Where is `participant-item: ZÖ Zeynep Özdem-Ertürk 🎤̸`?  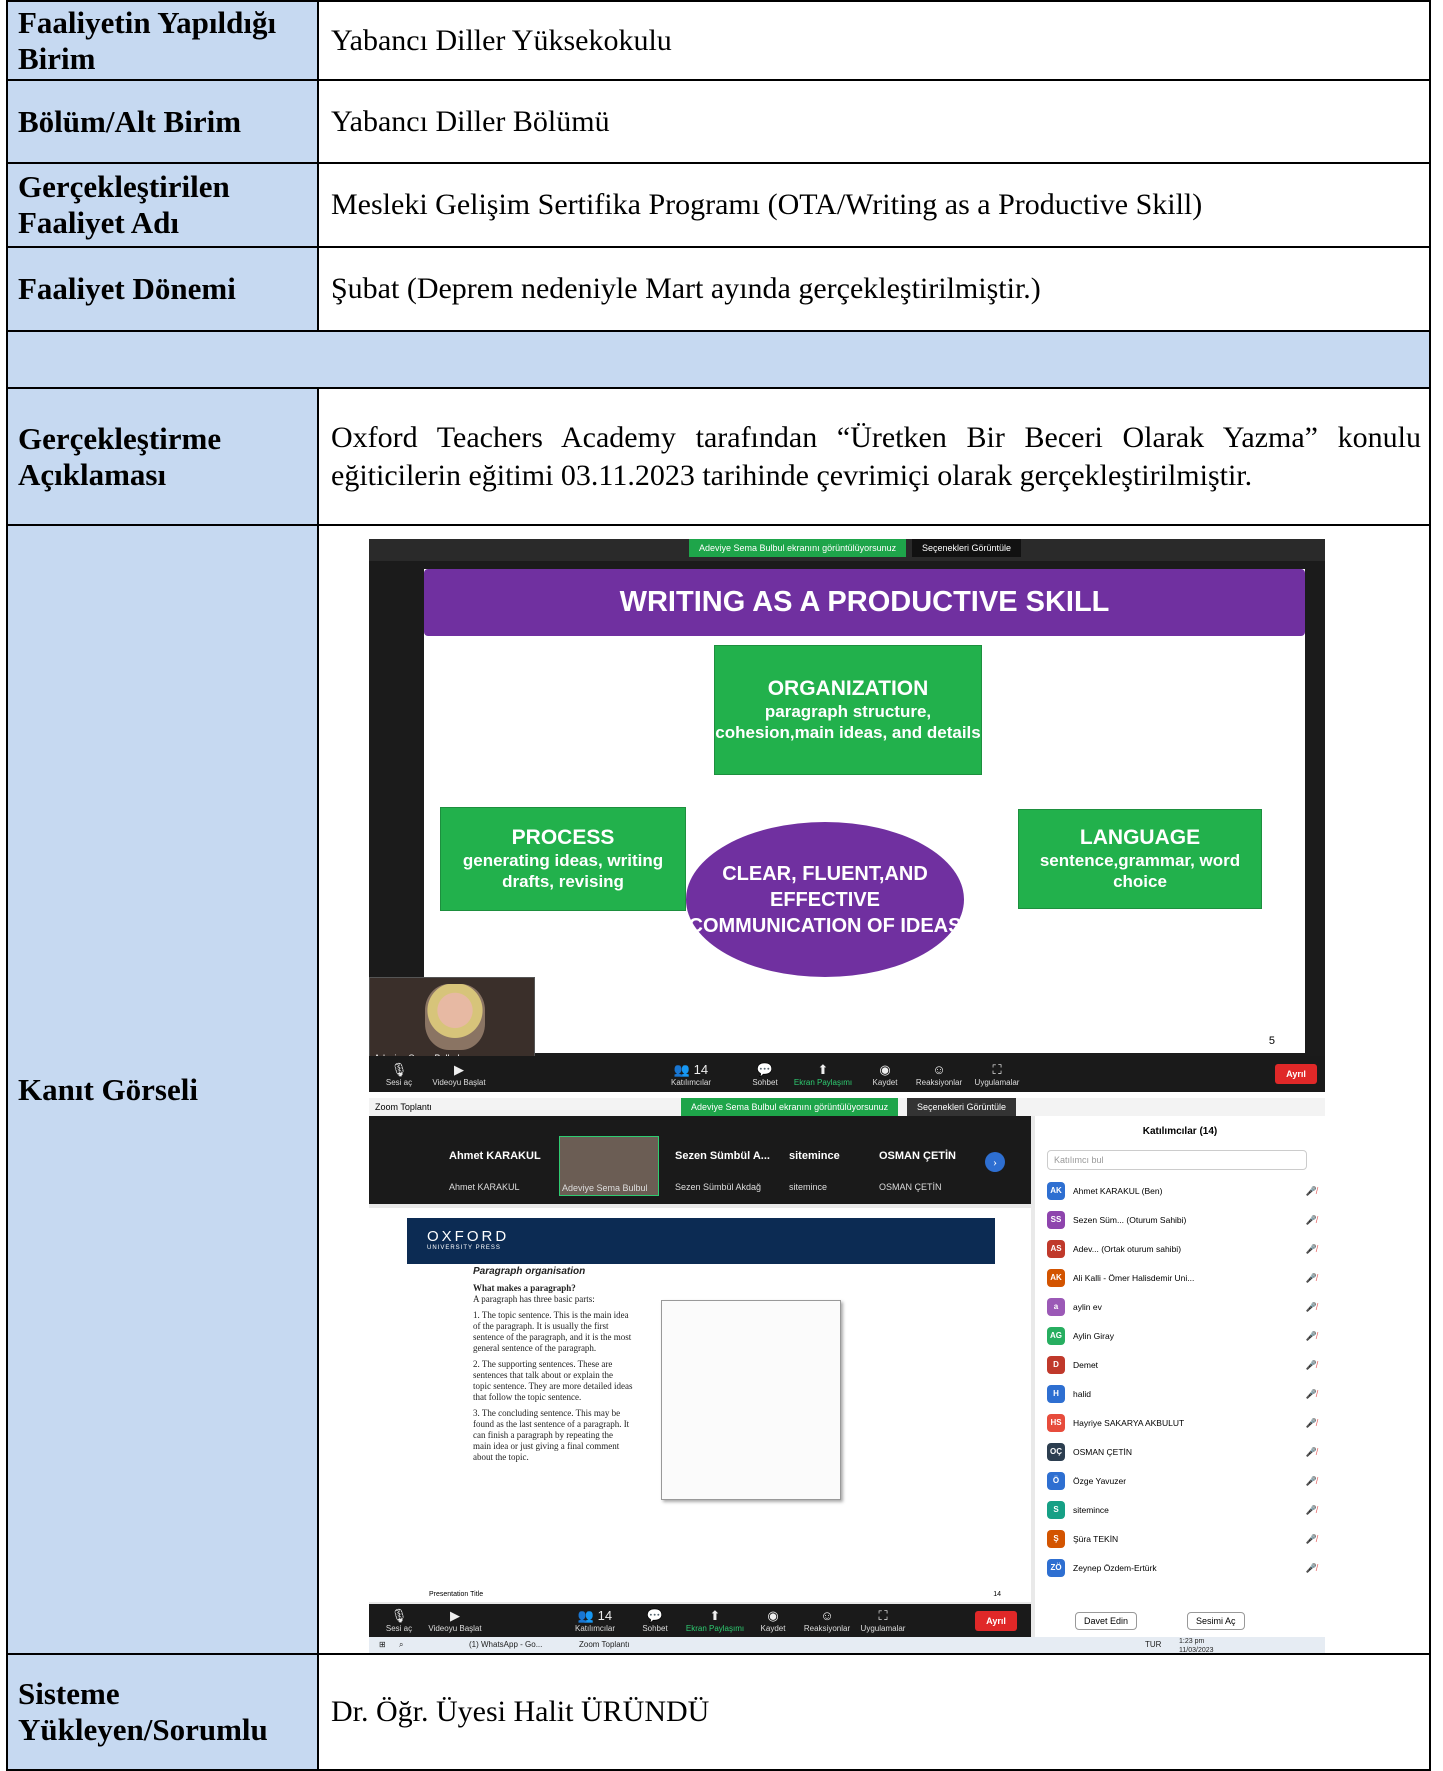 participant-item: ZÖ Zeynep Özdem-Ertürk 🎤̸ is located at coordinates (1182, 1568).